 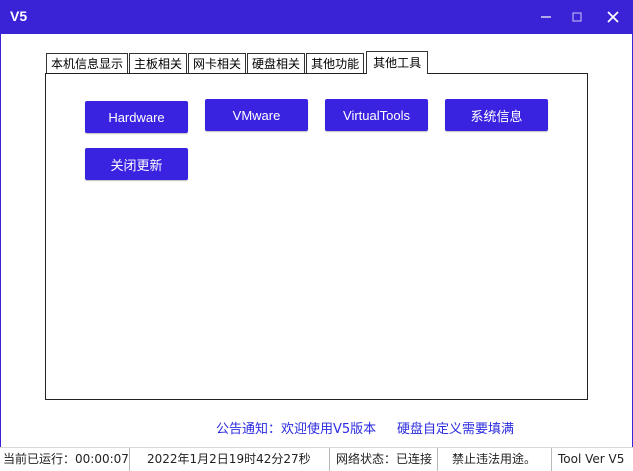 I want to click on tab-local-info: 本机信息显示, so click(x=87, y=63).